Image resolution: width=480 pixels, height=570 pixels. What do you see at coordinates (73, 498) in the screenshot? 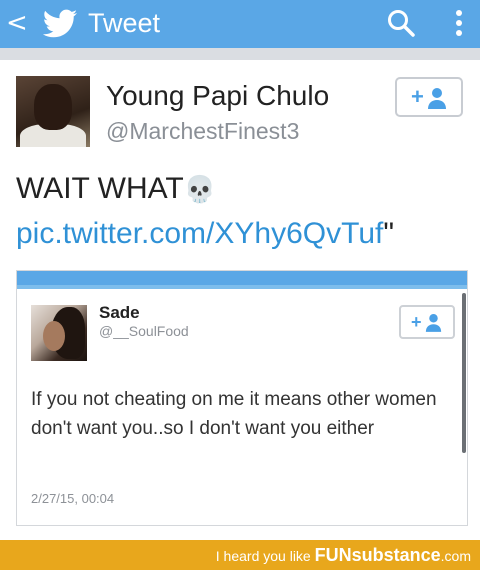
I see `embedded-timestamp: 2/27/15, 00:04` at bounding box center [73, 498].